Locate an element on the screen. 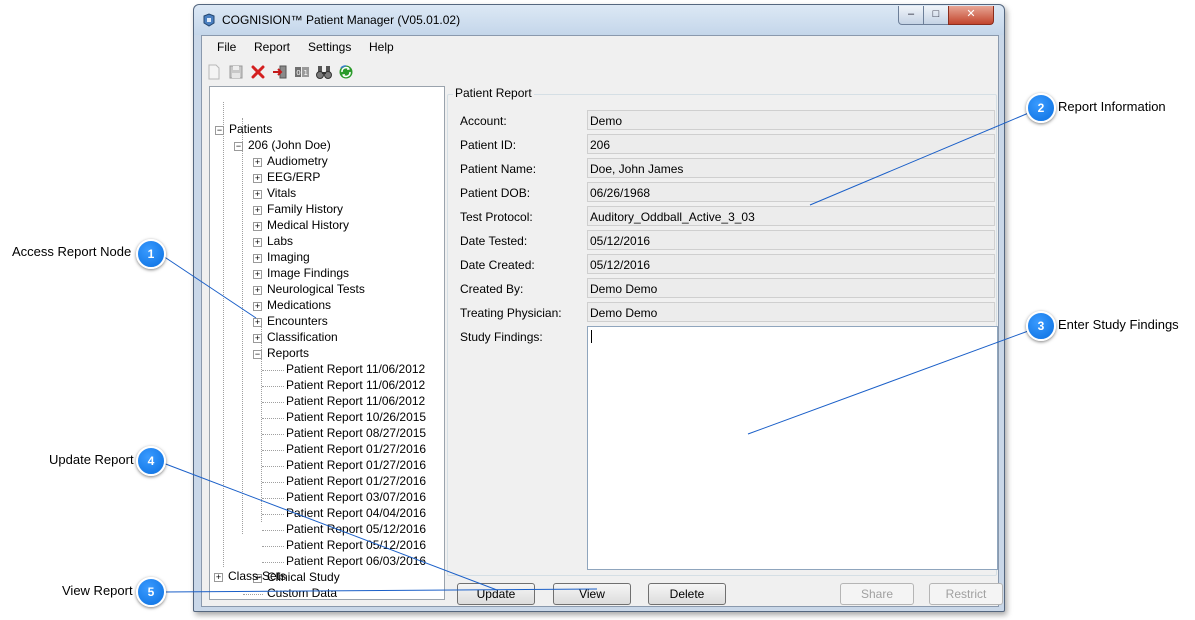 This screenshot has height=620, width=1195. callout-label-4: Update Report is located at coordinates (91, 459).